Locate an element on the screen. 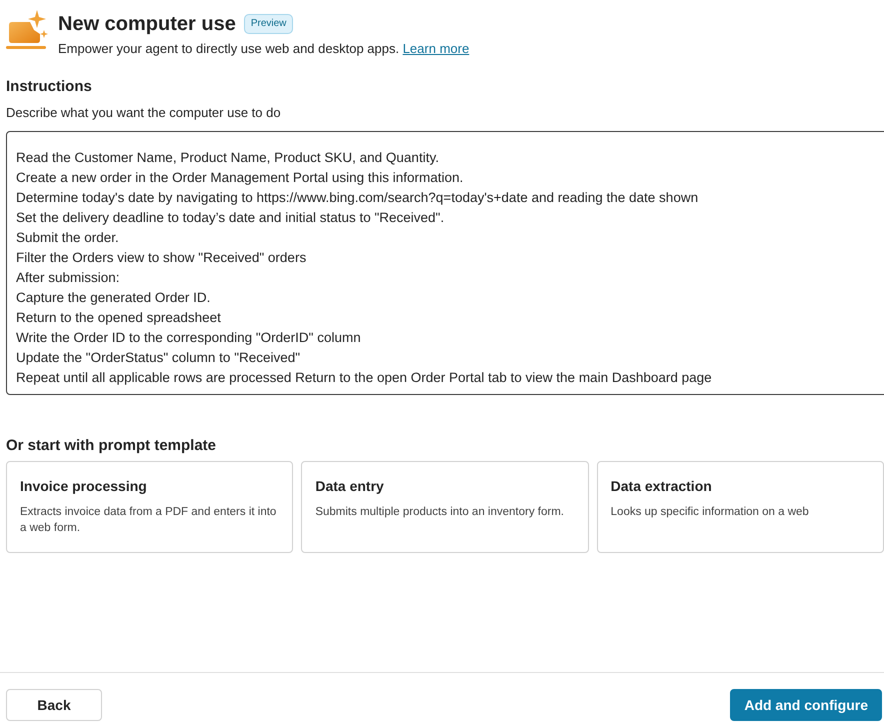  templates-heading: Or start with prompt template is located at coordinates (112, 446).